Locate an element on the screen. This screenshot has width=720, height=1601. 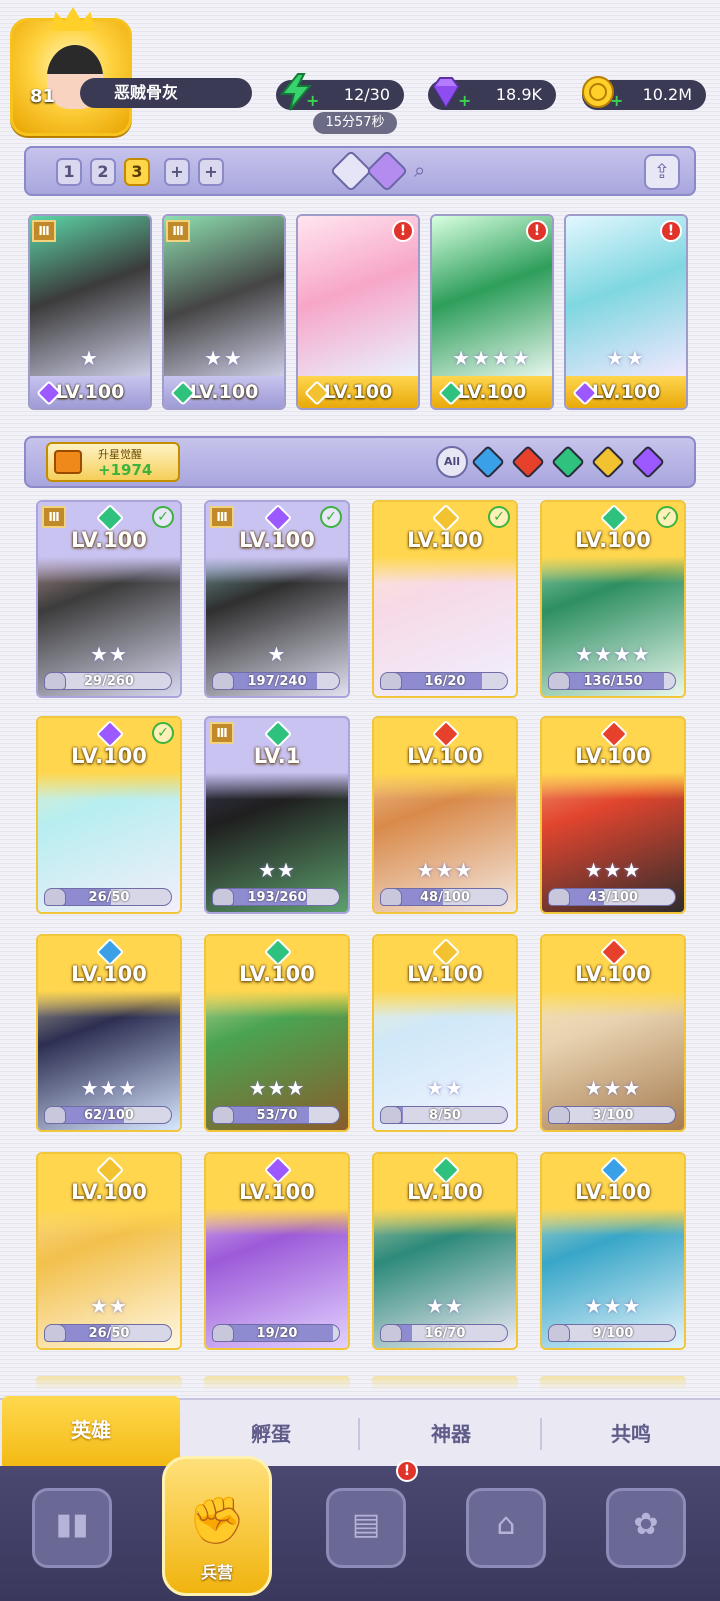
search-icon: ⌕ is located at coordinates (427, 171).